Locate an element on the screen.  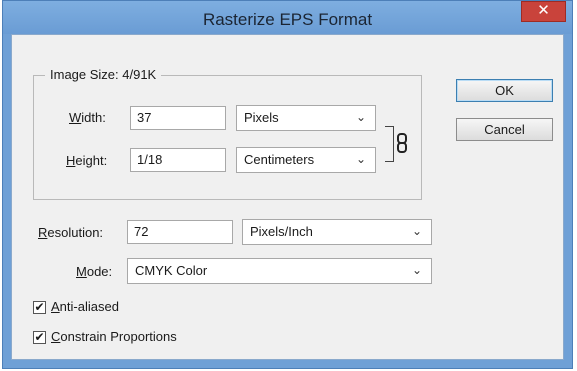
width-unit-select: Pixels ⌄ is located at coordinates (306, 118).